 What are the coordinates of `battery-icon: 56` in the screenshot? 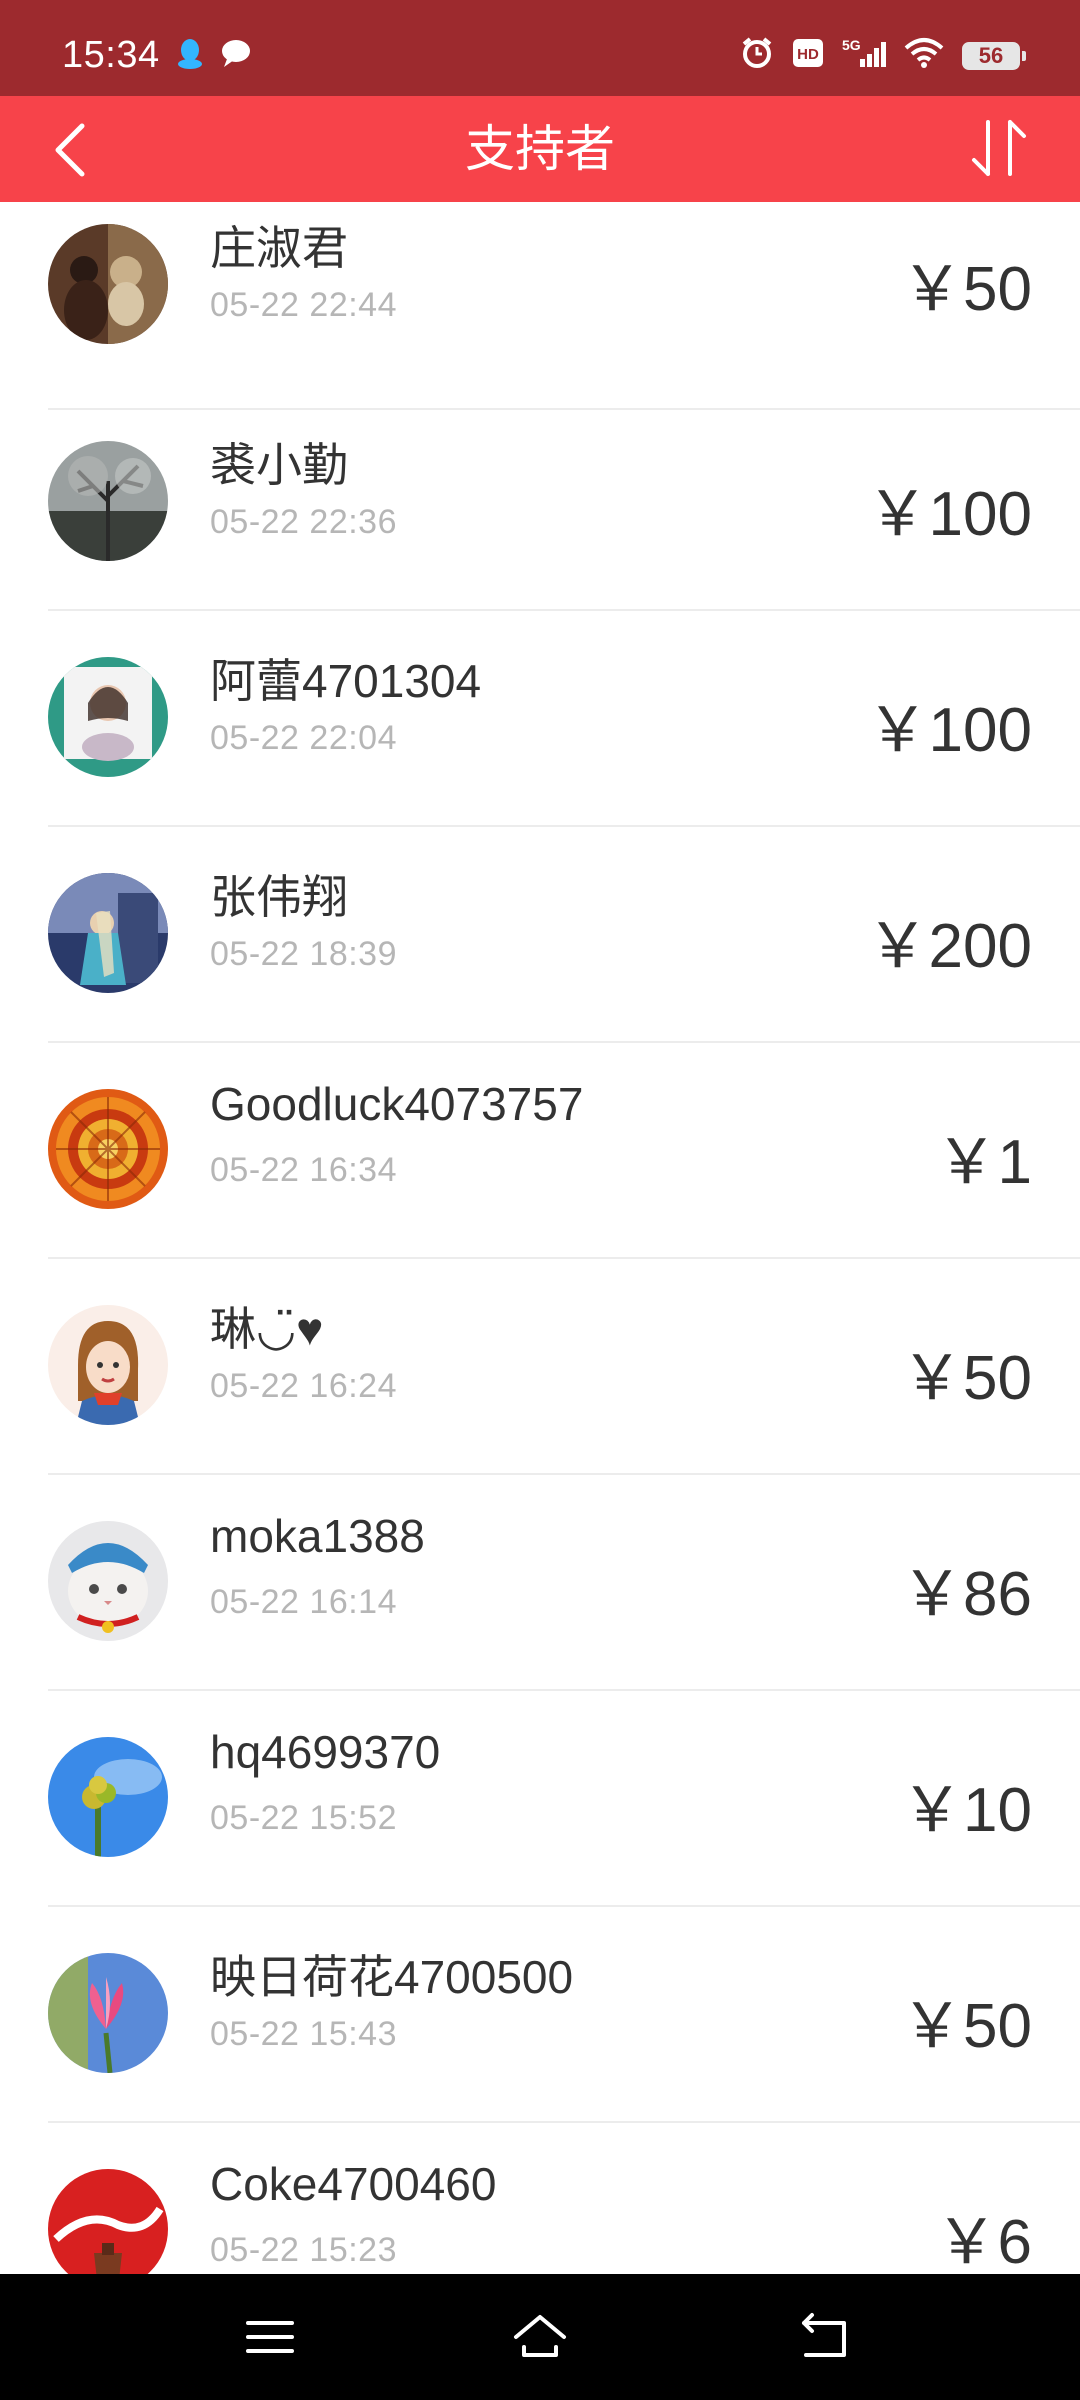 It's located at (994, 55).